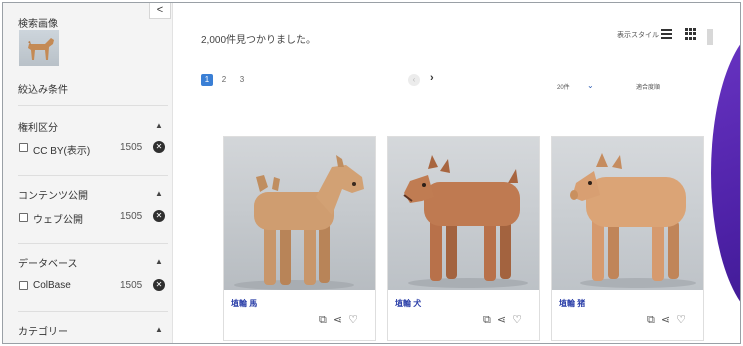 The width and height of the screenshot is (743, 346). I want to click on clear-rights-button: ✕, so click(159, 147).